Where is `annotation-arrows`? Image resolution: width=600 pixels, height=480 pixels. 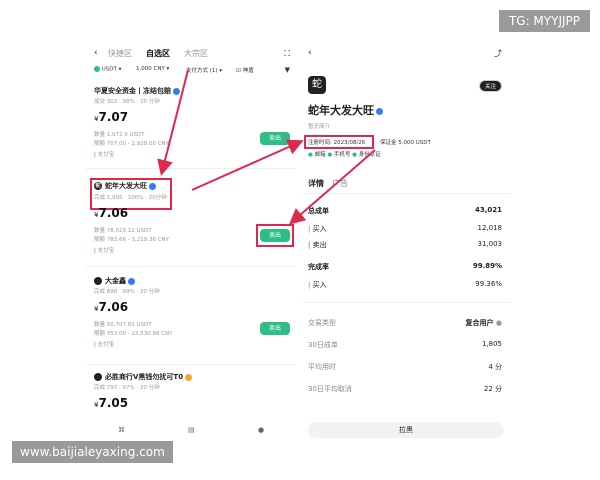
annotation-arrows is located at coordinates (266, 147).